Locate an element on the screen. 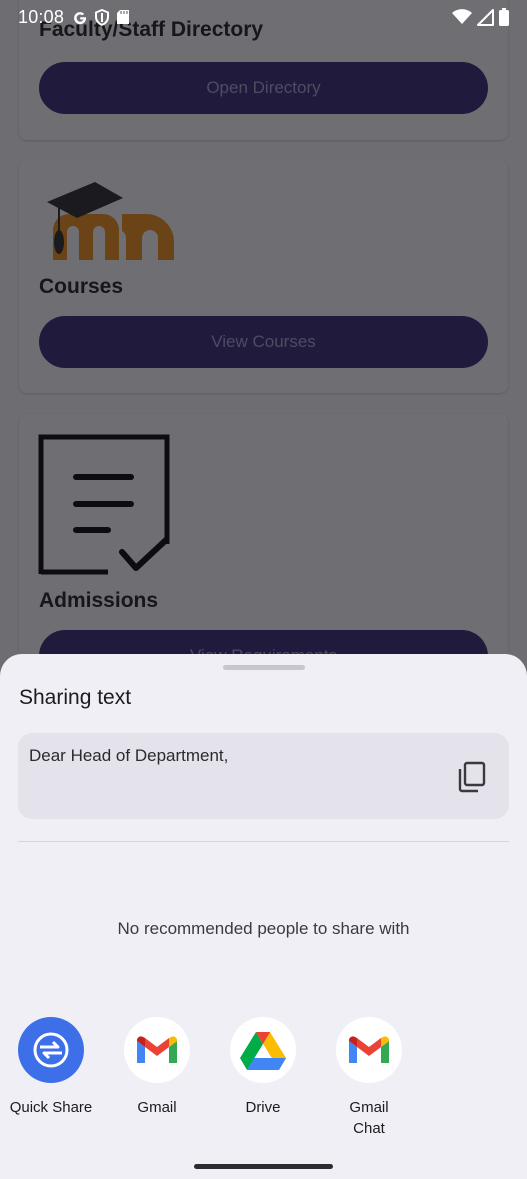 This screenshot has height=1179, width=527. drive-icon is located at coordinates (263, 1050).